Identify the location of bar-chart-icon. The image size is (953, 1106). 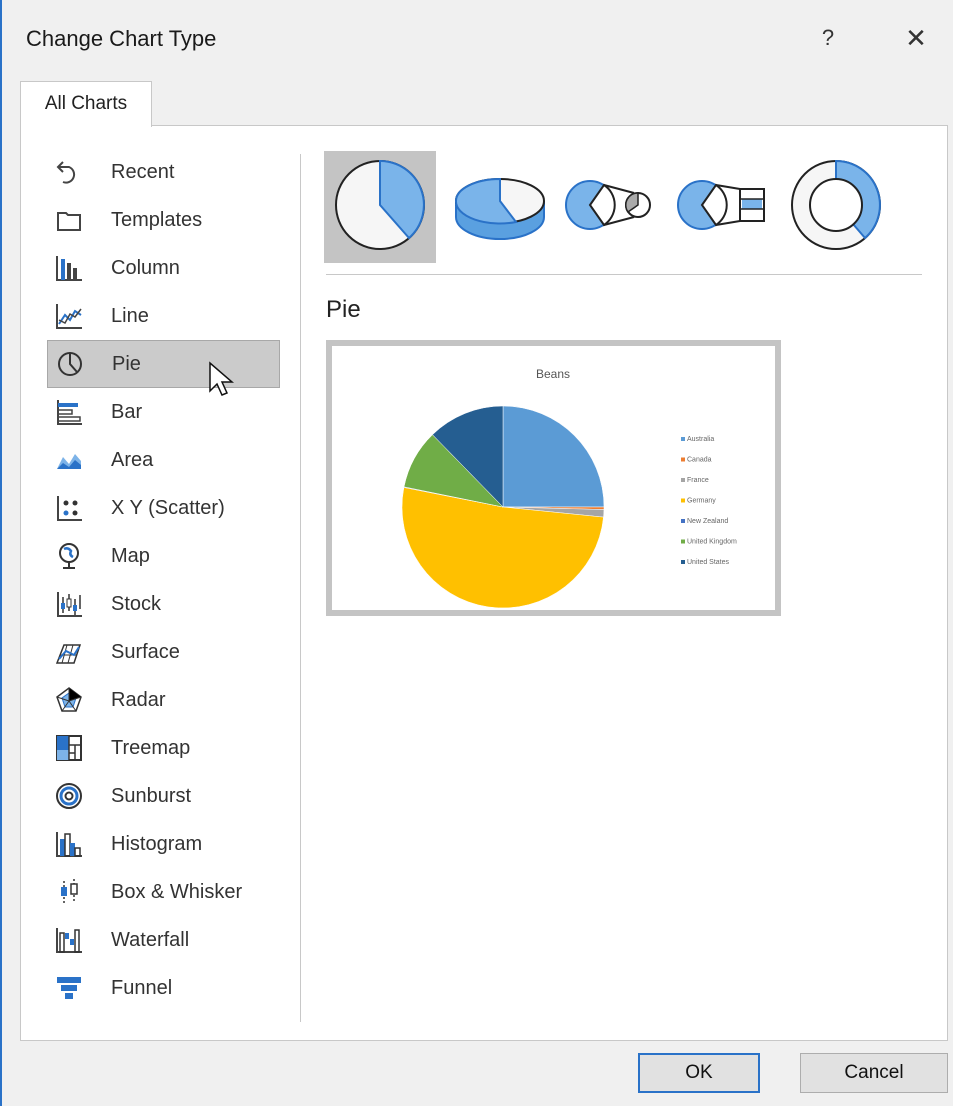
(69, 412).